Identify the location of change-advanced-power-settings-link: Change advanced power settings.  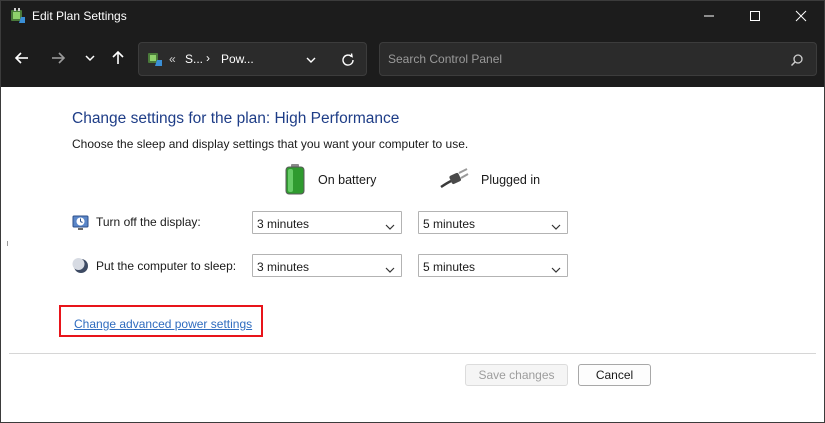
(163, 324).